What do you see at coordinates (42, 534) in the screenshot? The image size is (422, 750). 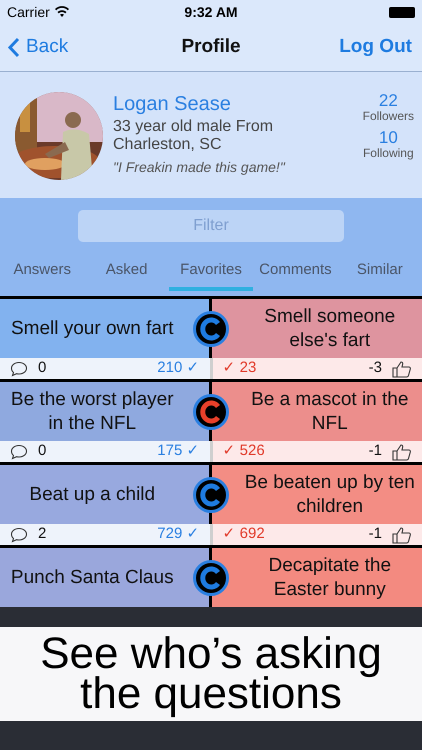 I see `comment-count: 2` at bounding box center [42, 534].